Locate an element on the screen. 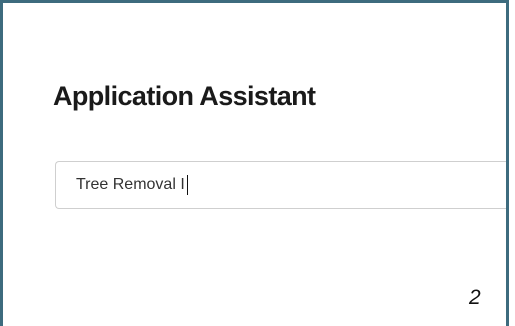 The image size is (515, 326). step-number-annotation: 2 is located at coordinates (475, 297).